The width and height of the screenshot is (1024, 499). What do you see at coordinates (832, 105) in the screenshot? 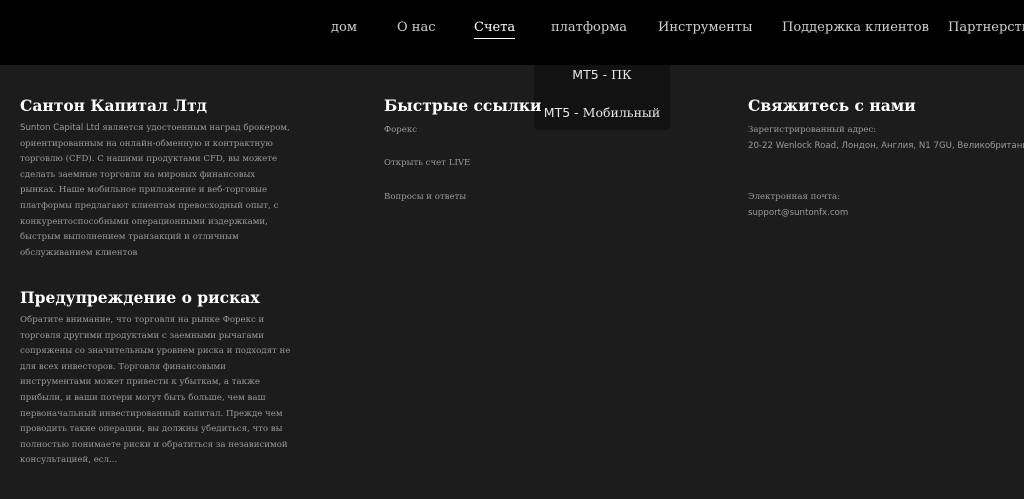
I see `contact-heading: Свяжитесь с нами` at bounding box center [832, 105].